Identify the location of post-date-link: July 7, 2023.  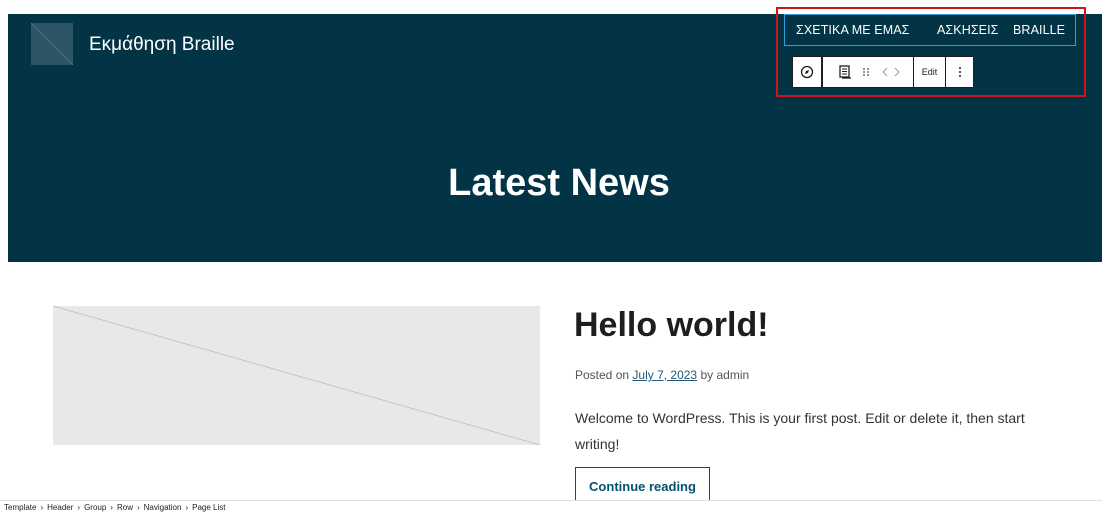
(664, 375).